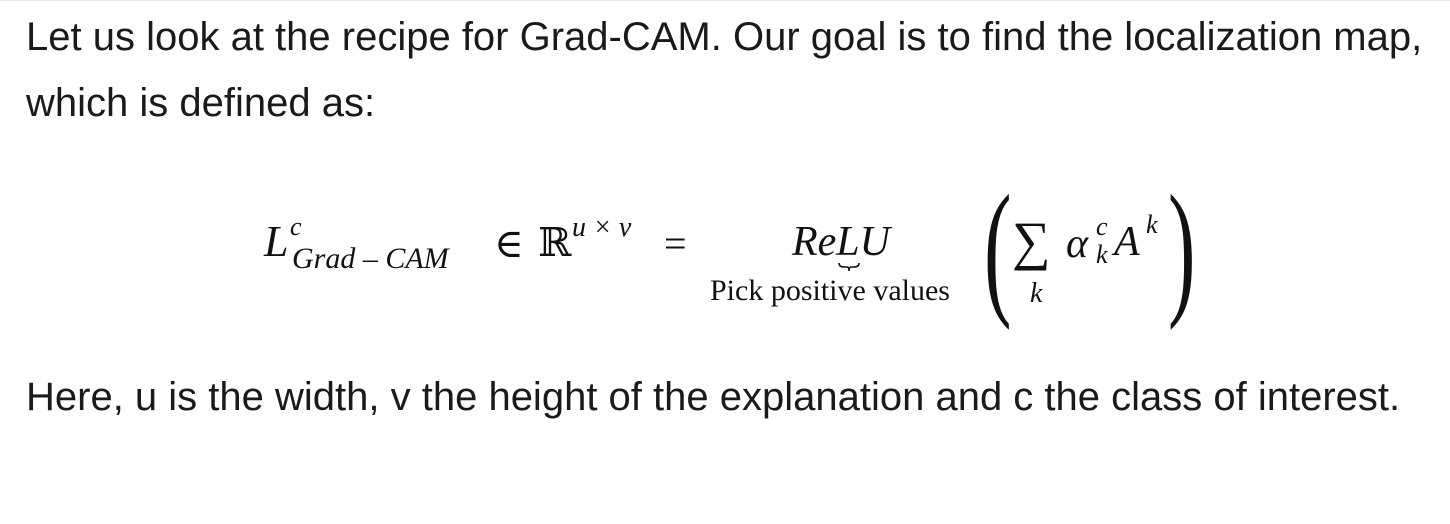  Describe the element at coordinates (841, 242) in the screenshot. I see `eq-relu: ReLU` at that location.